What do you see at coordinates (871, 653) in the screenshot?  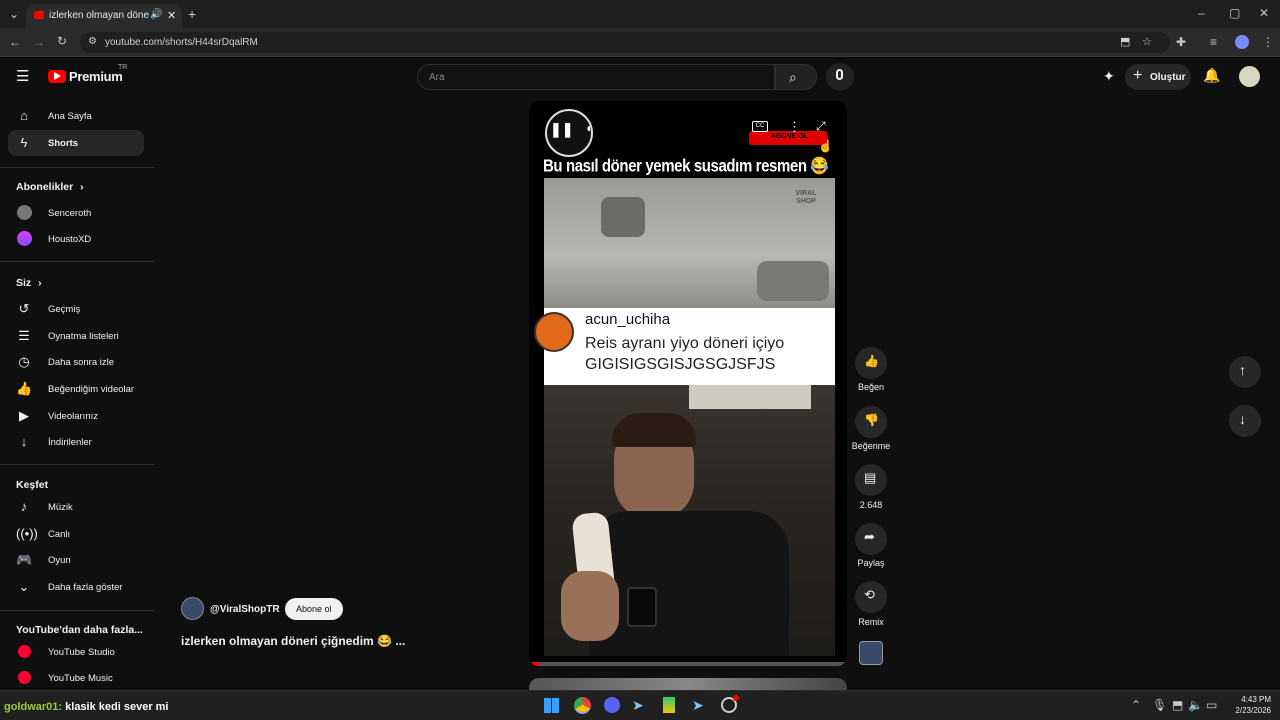 I see `sound-source-thumbnail` at bounding box center [871, 653].